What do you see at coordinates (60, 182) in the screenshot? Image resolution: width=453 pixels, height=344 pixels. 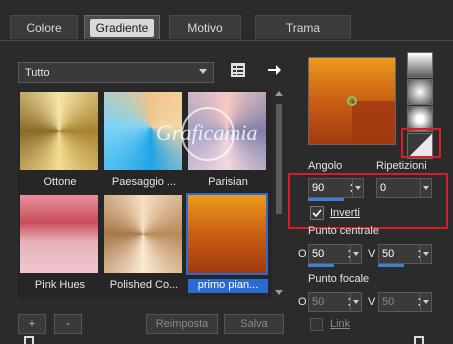 I see `gradient-thumb-label: Ottone` at bounding box center [60, 182].